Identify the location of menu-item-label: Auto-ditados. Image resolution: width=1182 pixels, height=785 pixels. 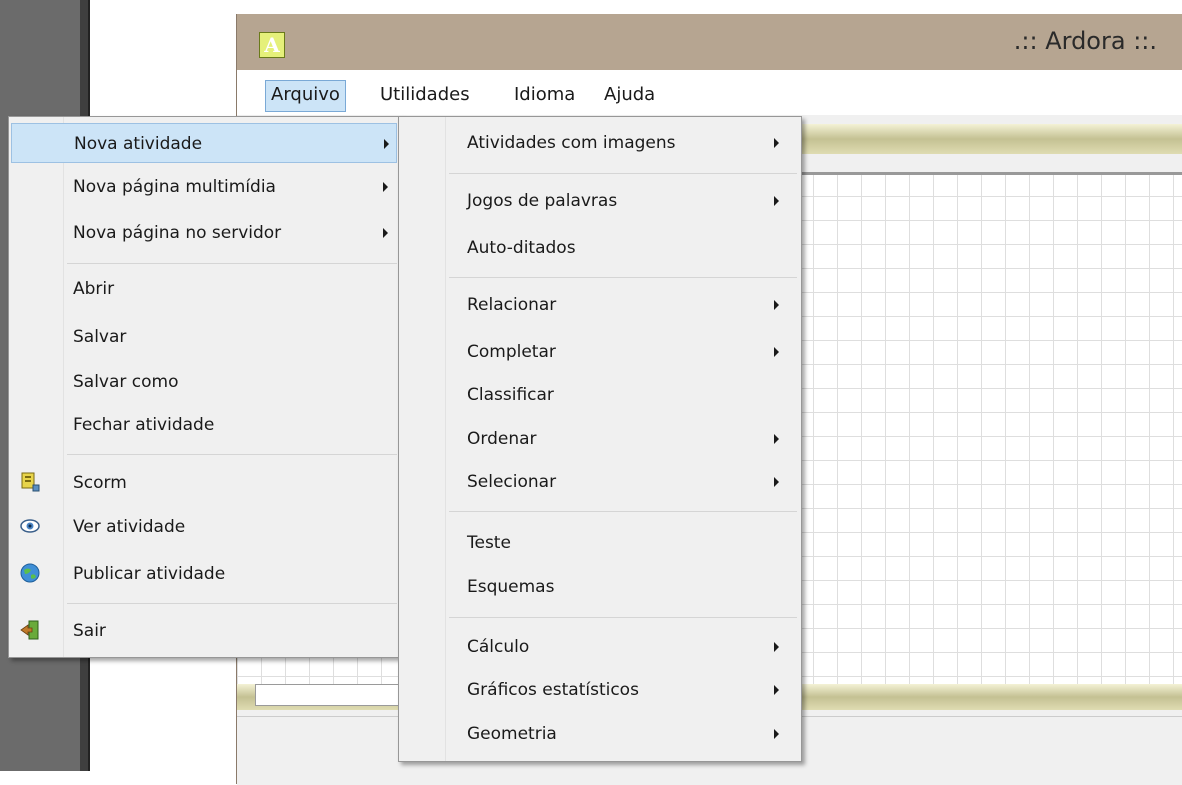
(521, 248).